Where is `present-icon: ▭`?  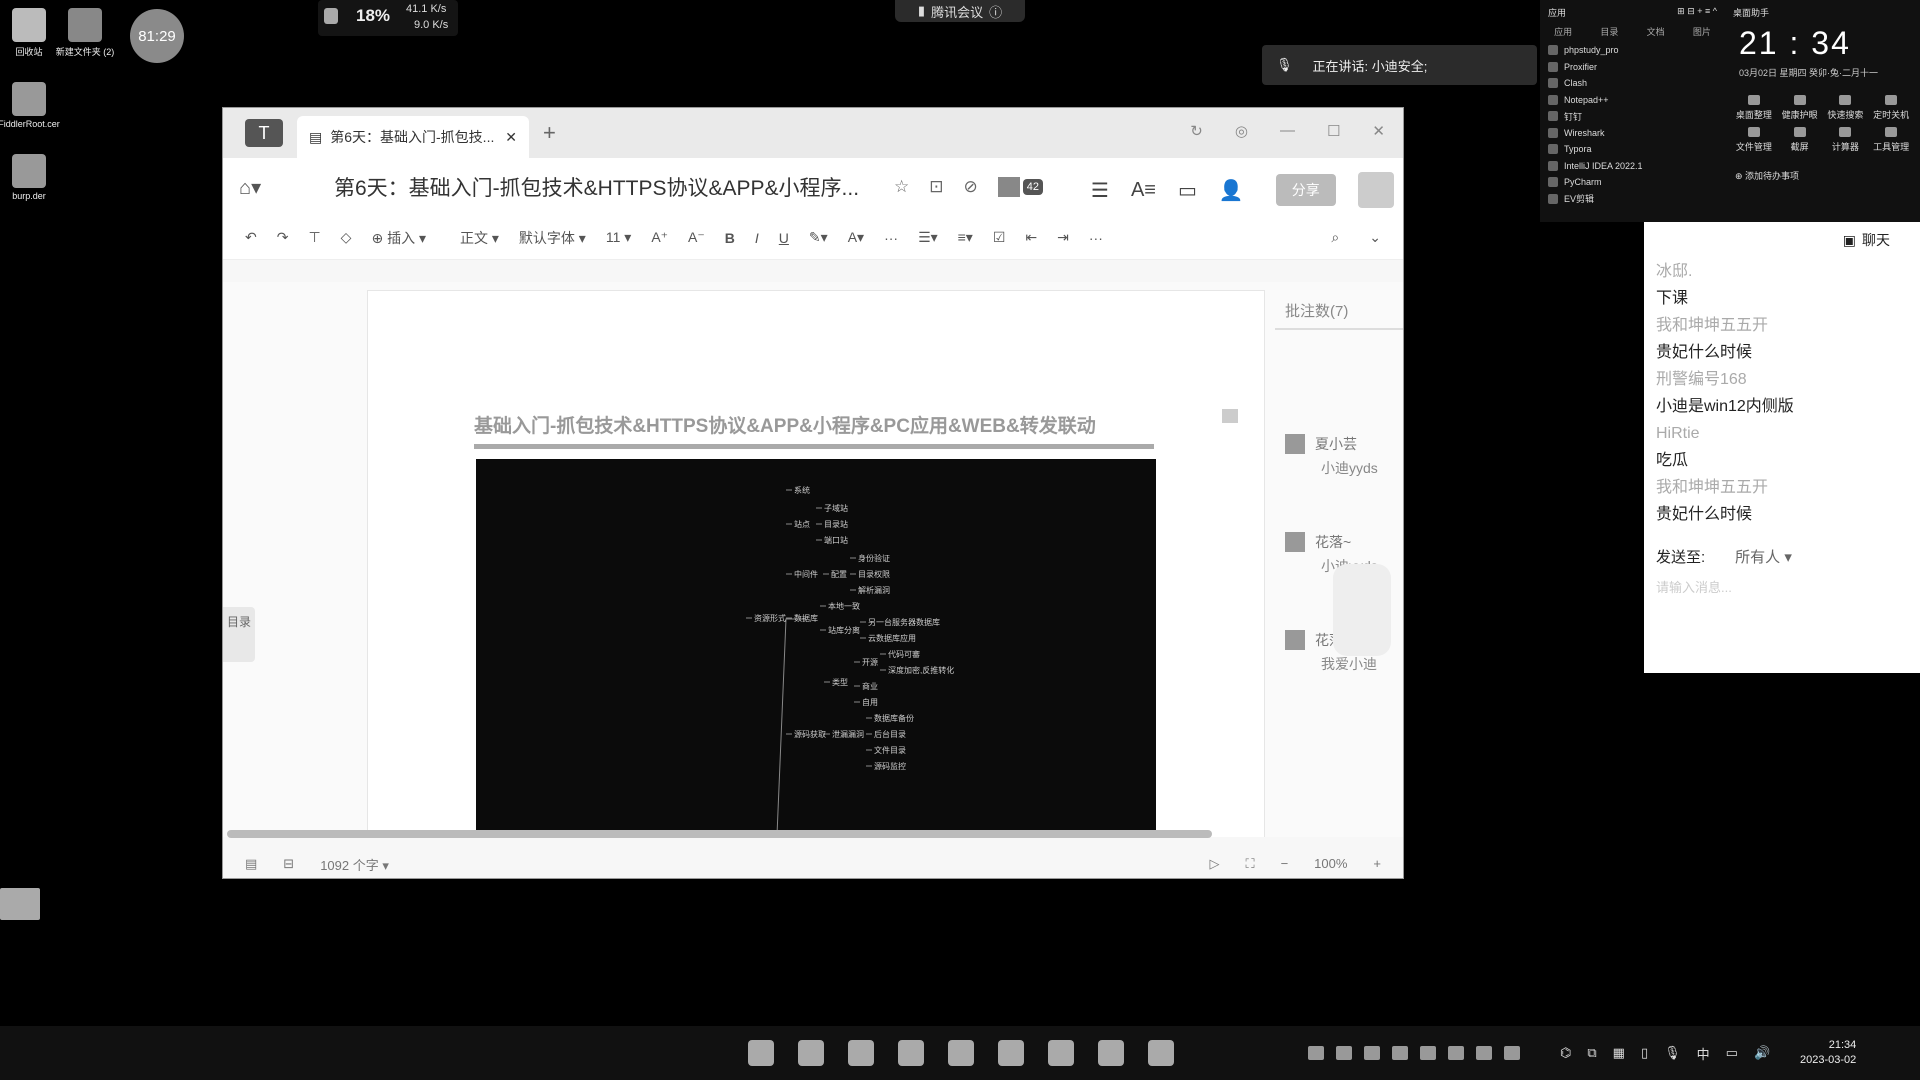
present-icon: ▭ is located at coordinates (1187, 190).